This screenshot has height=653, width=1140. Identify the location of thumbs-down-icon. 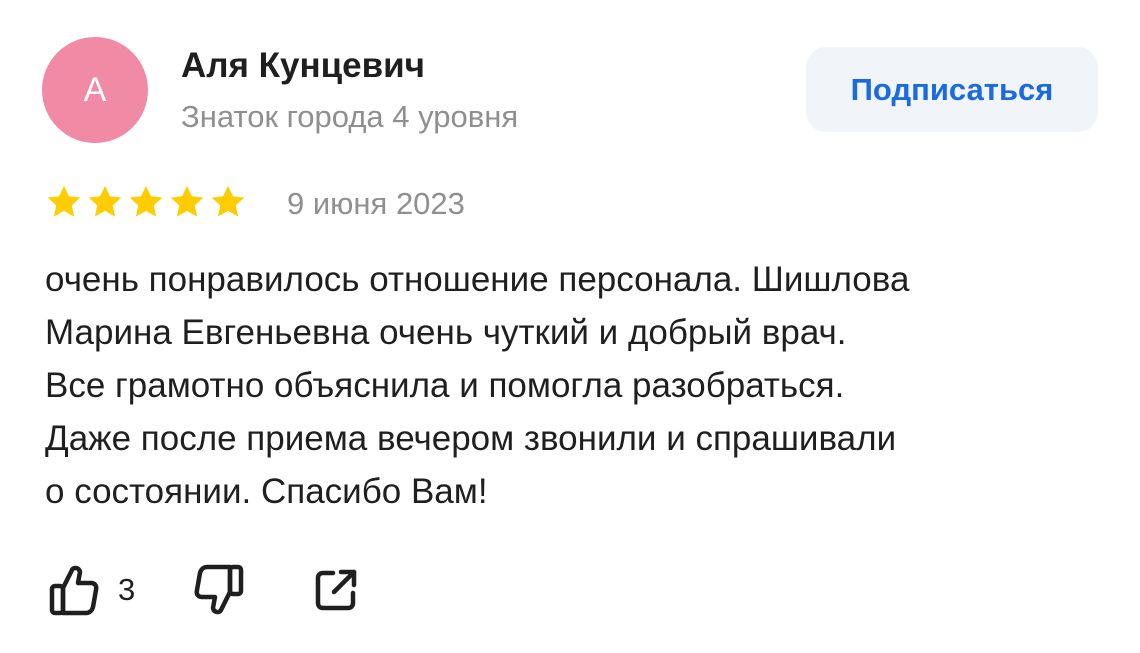
(219, 590).